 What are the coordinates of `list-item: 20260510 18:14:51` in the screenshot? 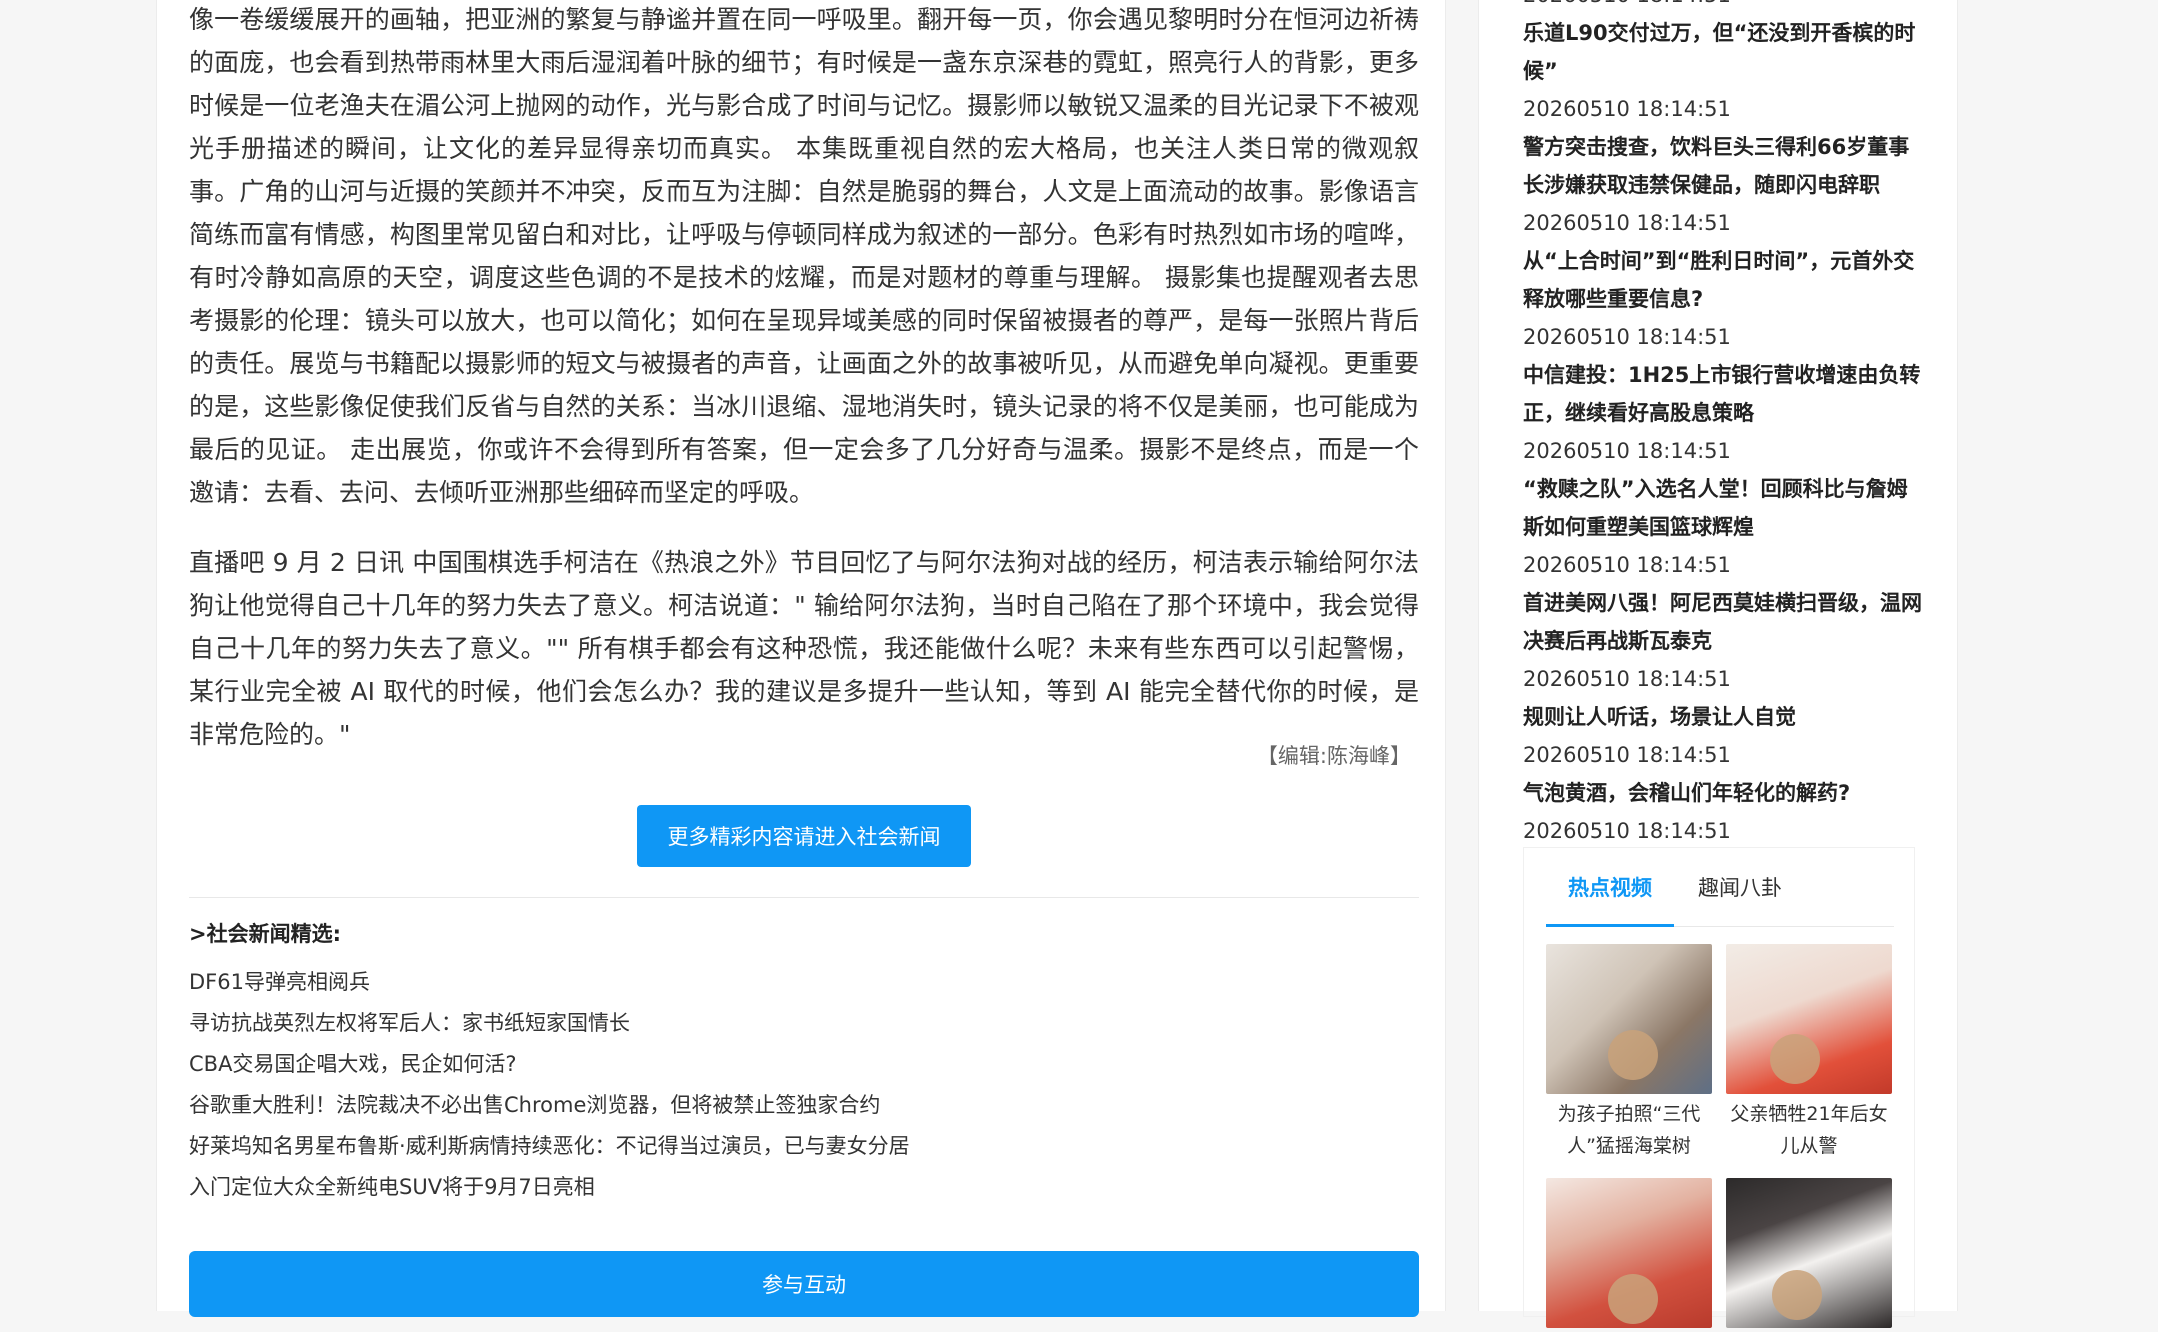 It's located at (1723, 7).